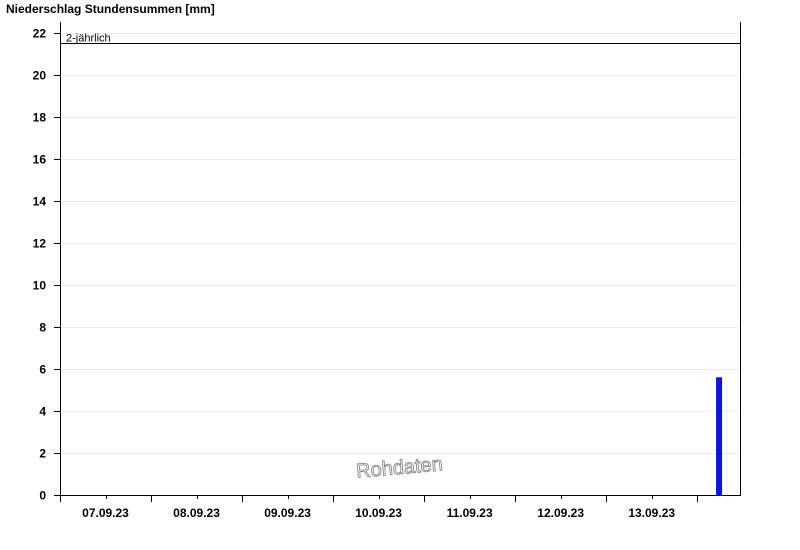  I want to click on bars, so click(719, 436).